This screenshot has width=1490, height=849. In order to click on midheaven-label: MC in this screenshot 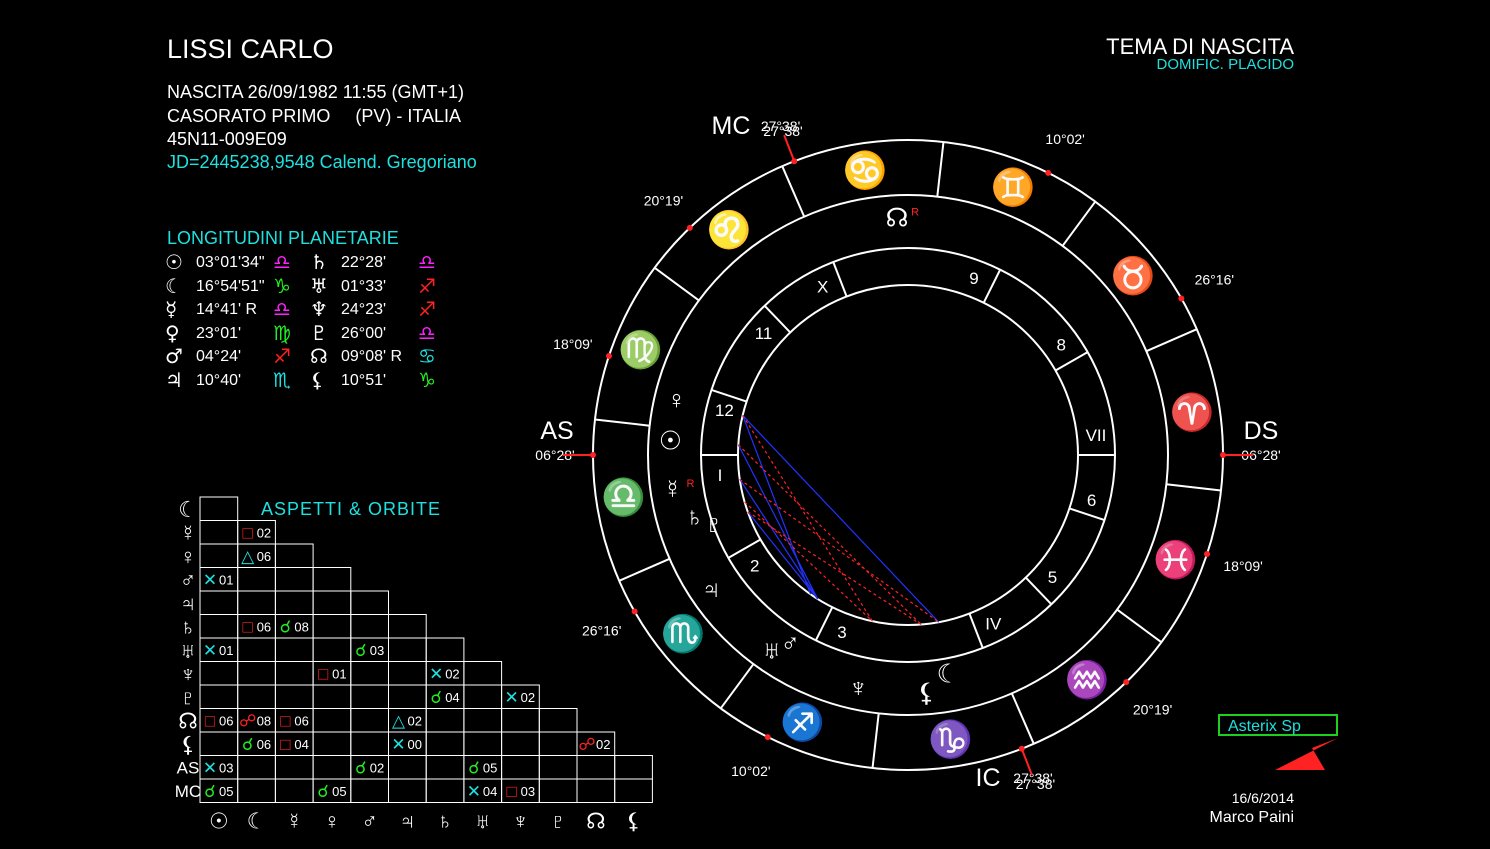, I will do `click(731, 126)`.